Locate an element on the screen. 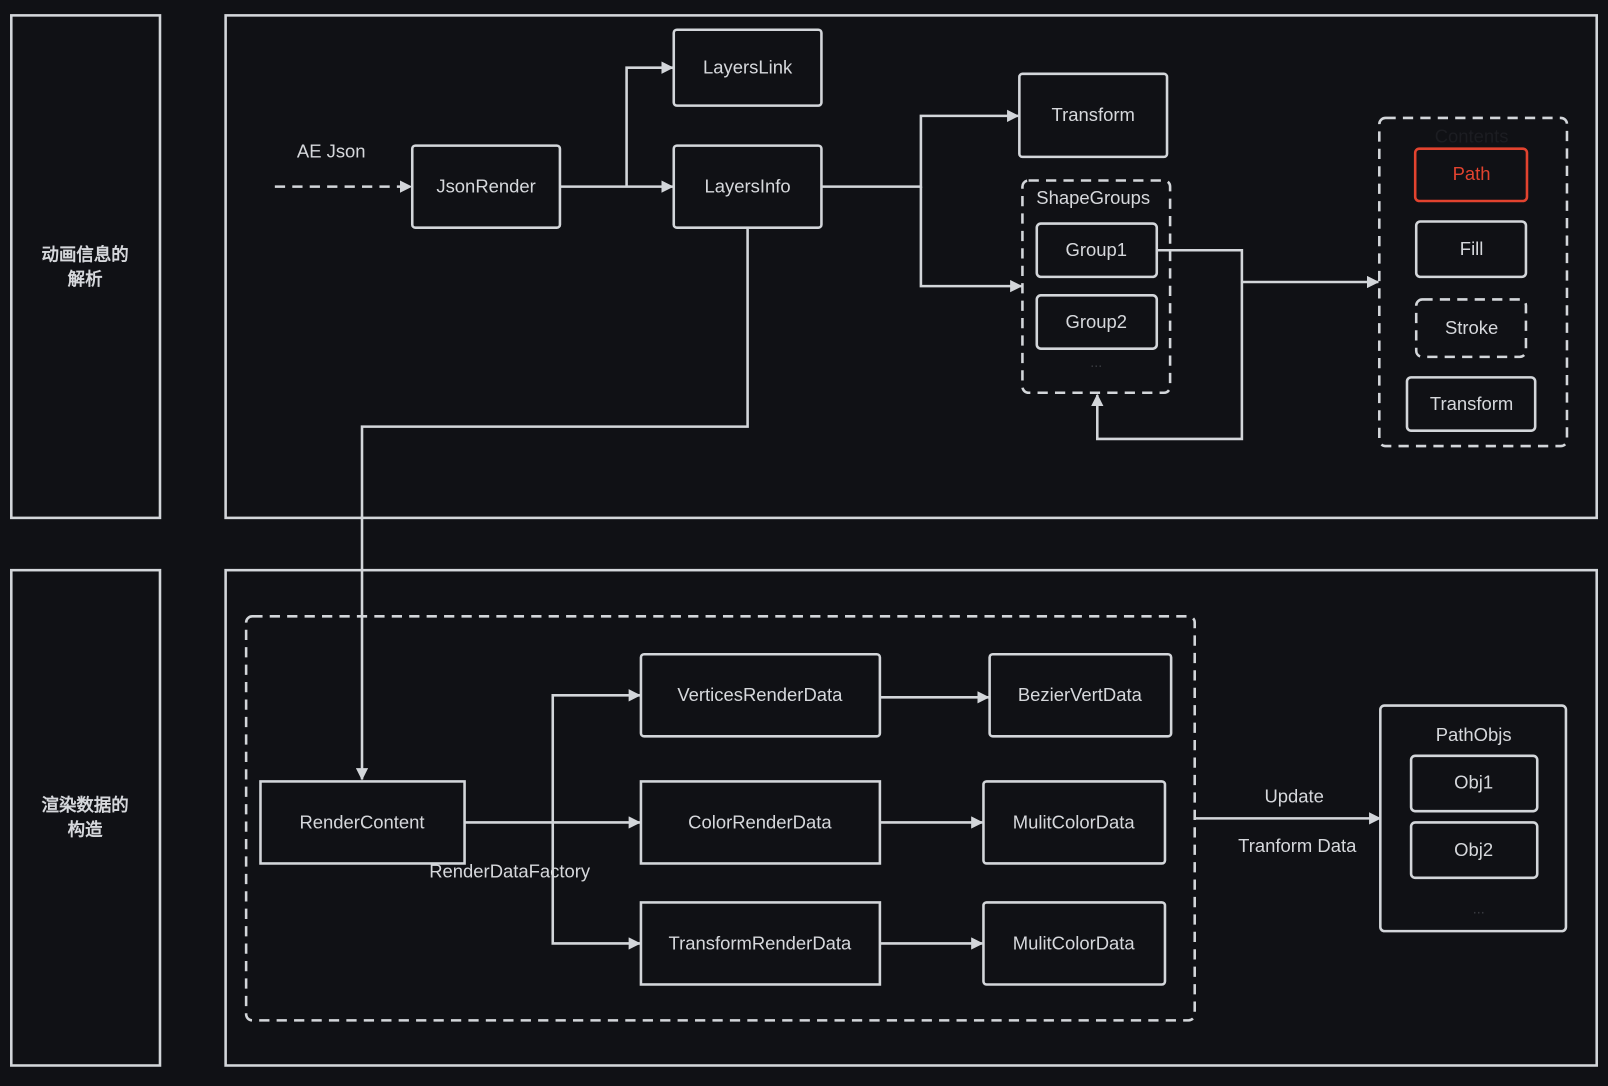 The height and width of the screenshot is (1086, 1608). node-jsonrender: JsonRender is located at coordinates (486, 186).